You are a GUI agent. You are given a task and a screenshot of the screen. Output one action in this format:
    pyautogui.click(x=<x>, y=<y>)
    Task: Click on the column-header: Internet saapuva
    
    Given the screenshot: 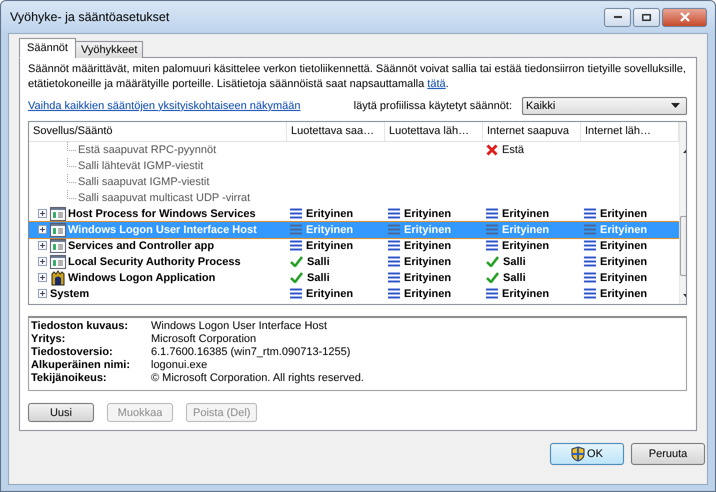 What is the action you would take?
    pyautogui.click(x=532, y=131)
    